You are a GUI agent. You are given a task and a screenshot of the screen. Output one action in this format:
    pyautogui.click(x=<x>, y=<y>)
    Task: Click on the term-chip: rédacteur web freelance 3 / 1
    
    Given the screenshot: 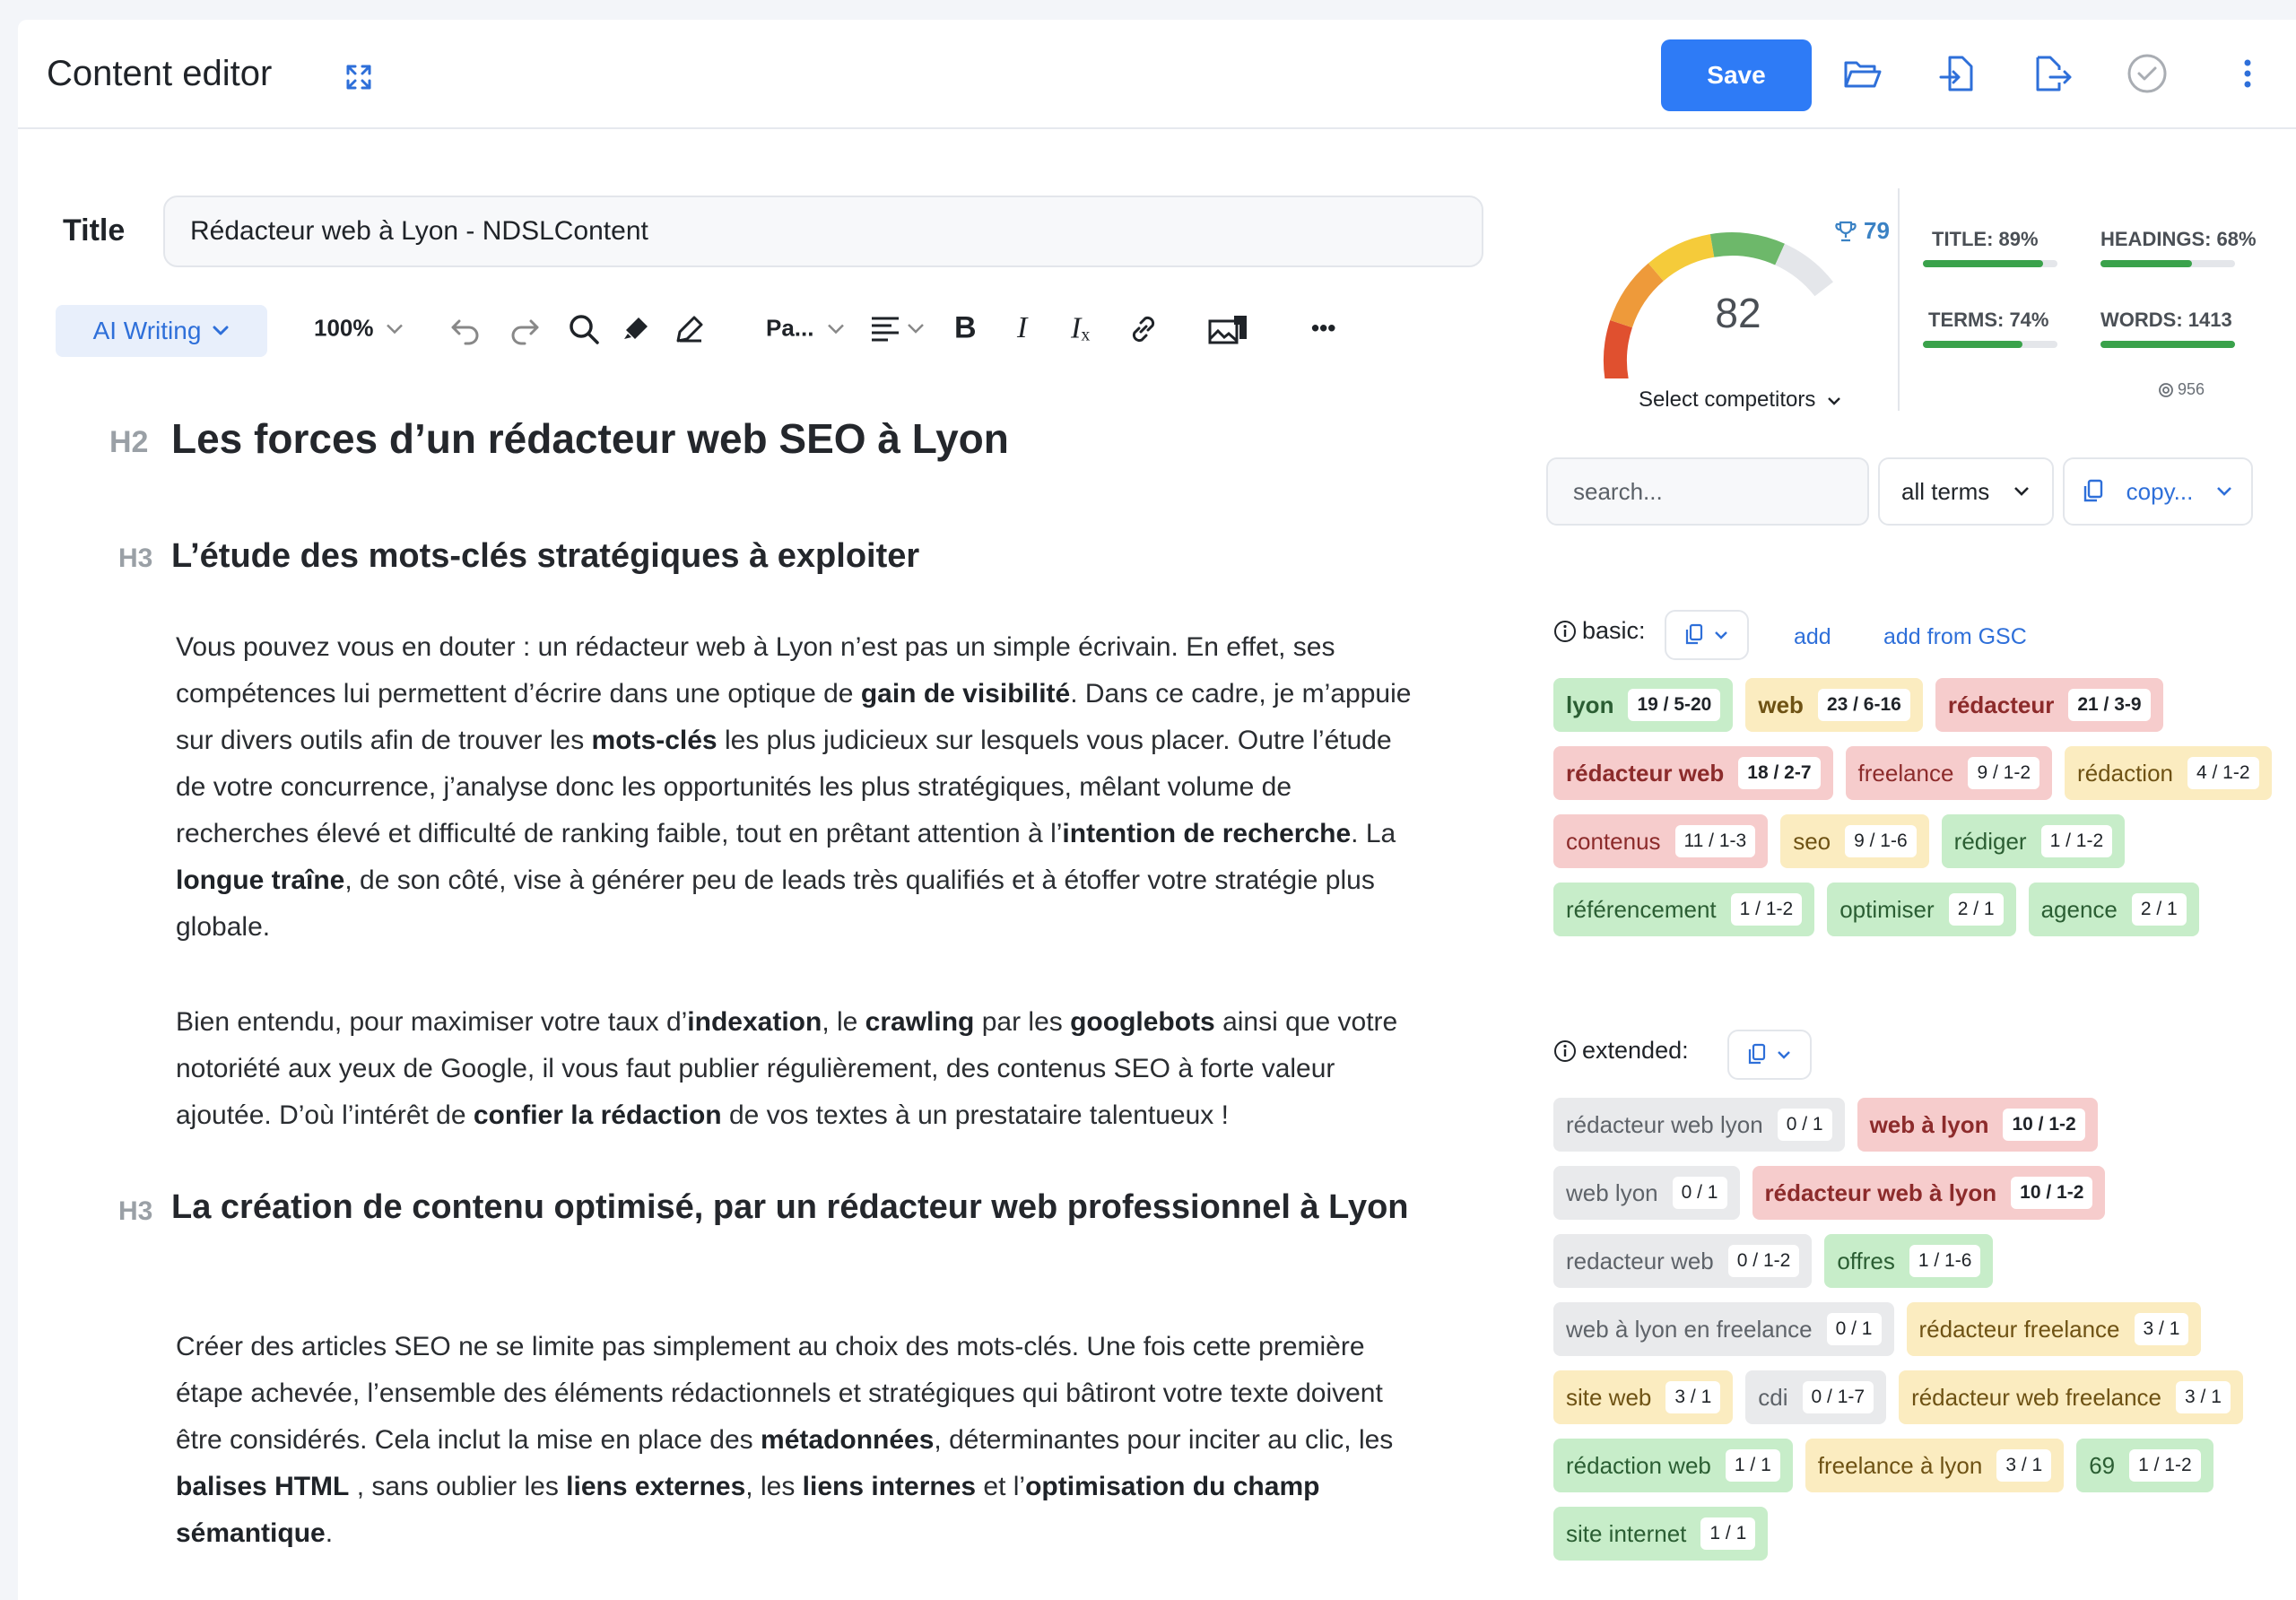 What is the action you would take?
    pyautogui.click(x=2071, y=1397)
    